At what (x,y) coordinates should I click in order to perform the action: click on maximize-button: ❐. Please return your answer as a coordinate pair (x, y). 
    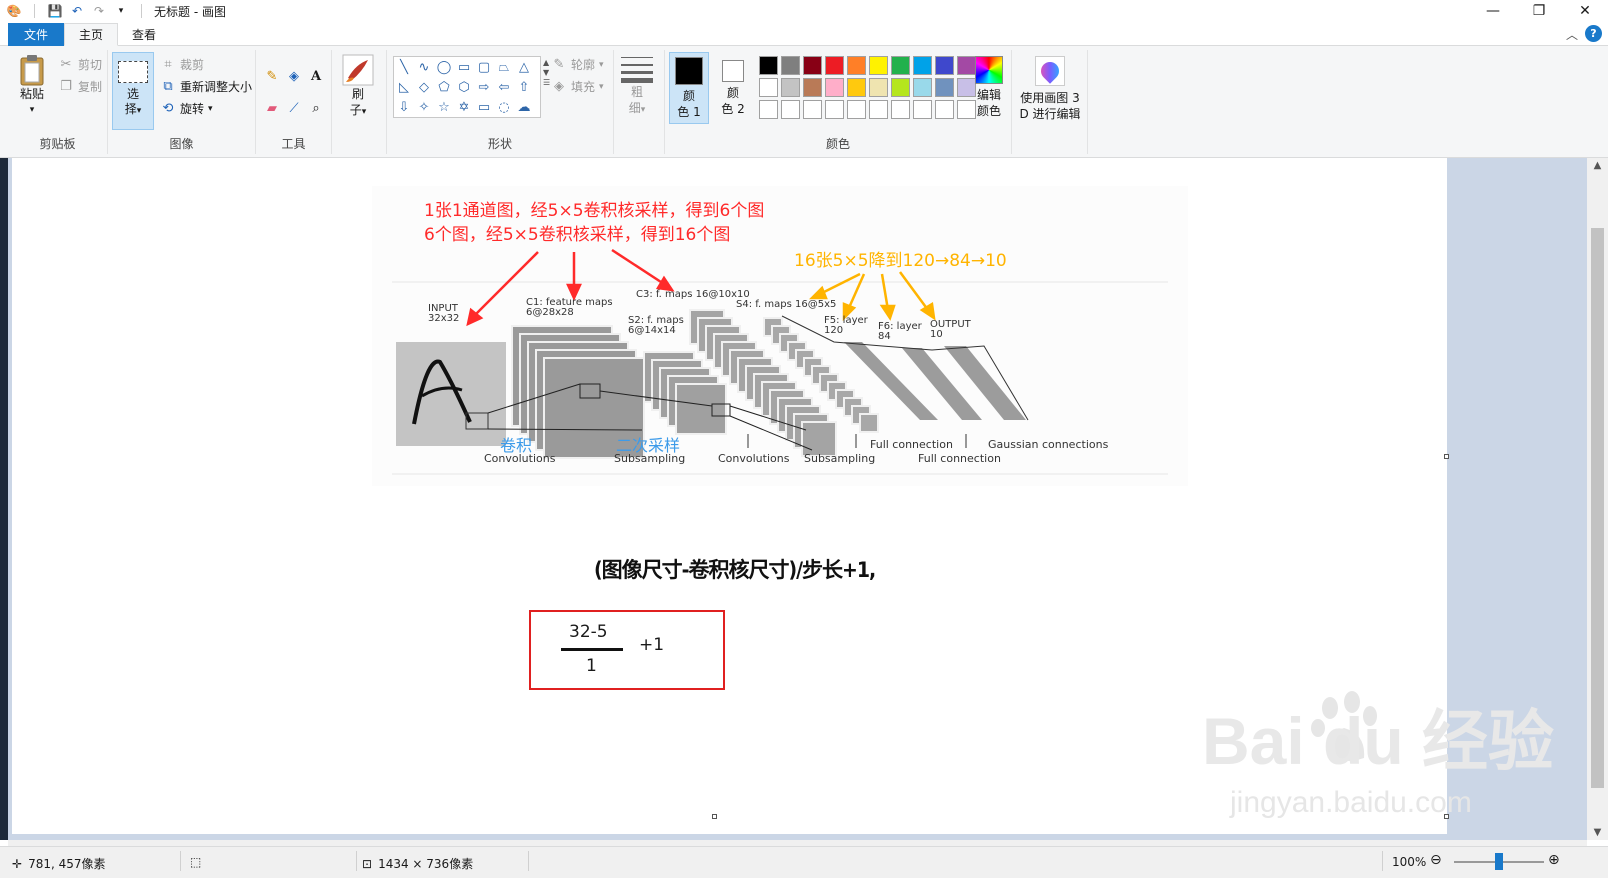
    Looking at the image, I should click on (1539, 11).